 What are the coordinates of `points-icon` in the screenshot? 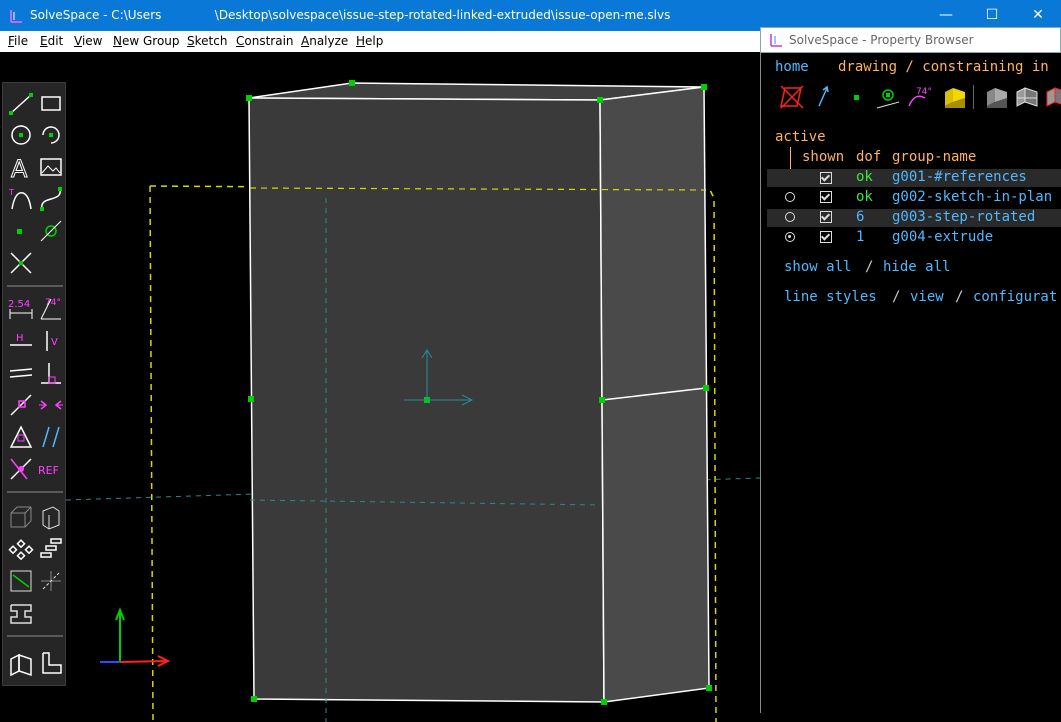 It's located at (857, 97).